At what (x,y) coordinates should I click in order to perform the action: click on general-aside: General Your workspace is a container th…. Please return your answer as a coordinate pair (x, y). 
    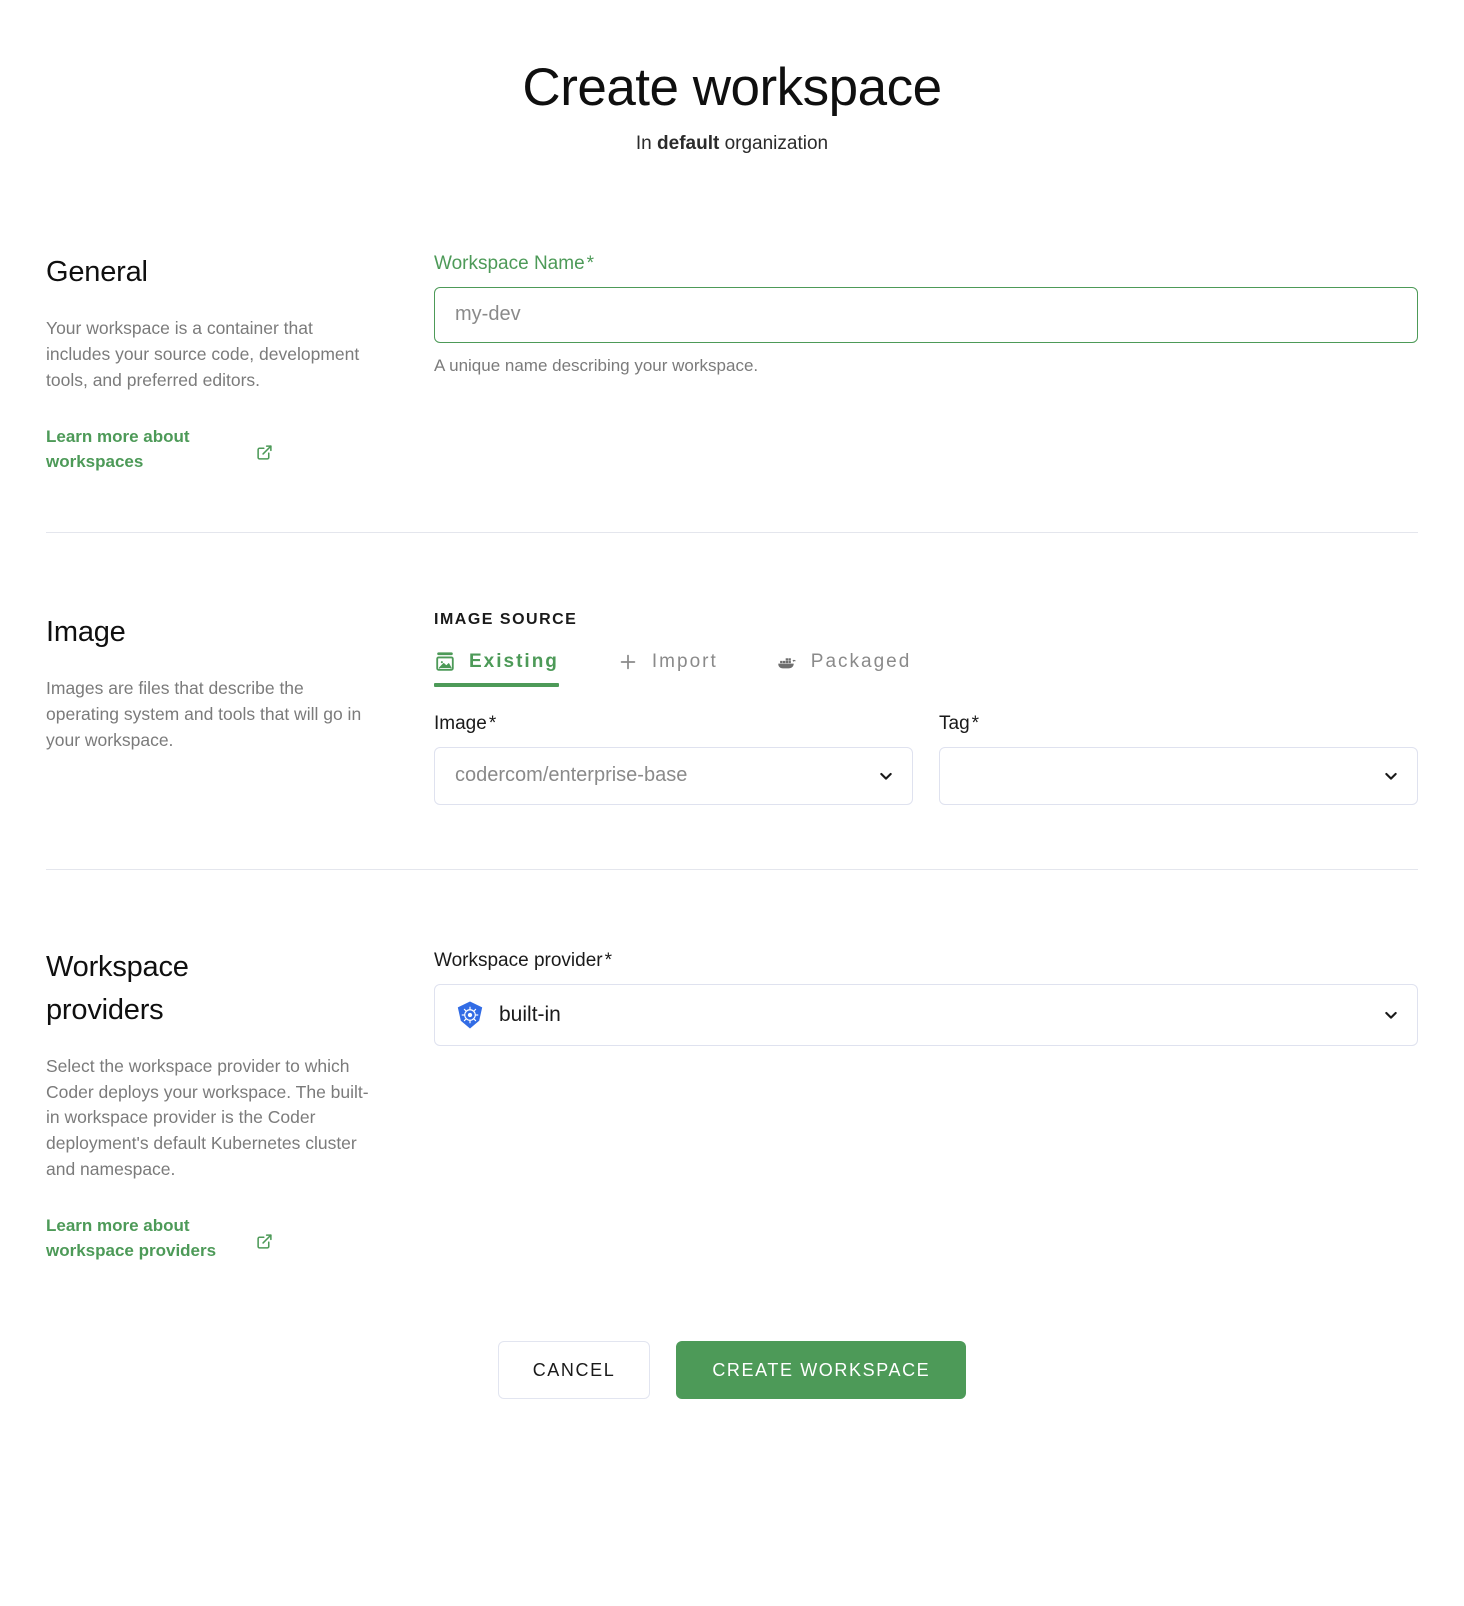
    Looking at the image, I should click on (240, 362).